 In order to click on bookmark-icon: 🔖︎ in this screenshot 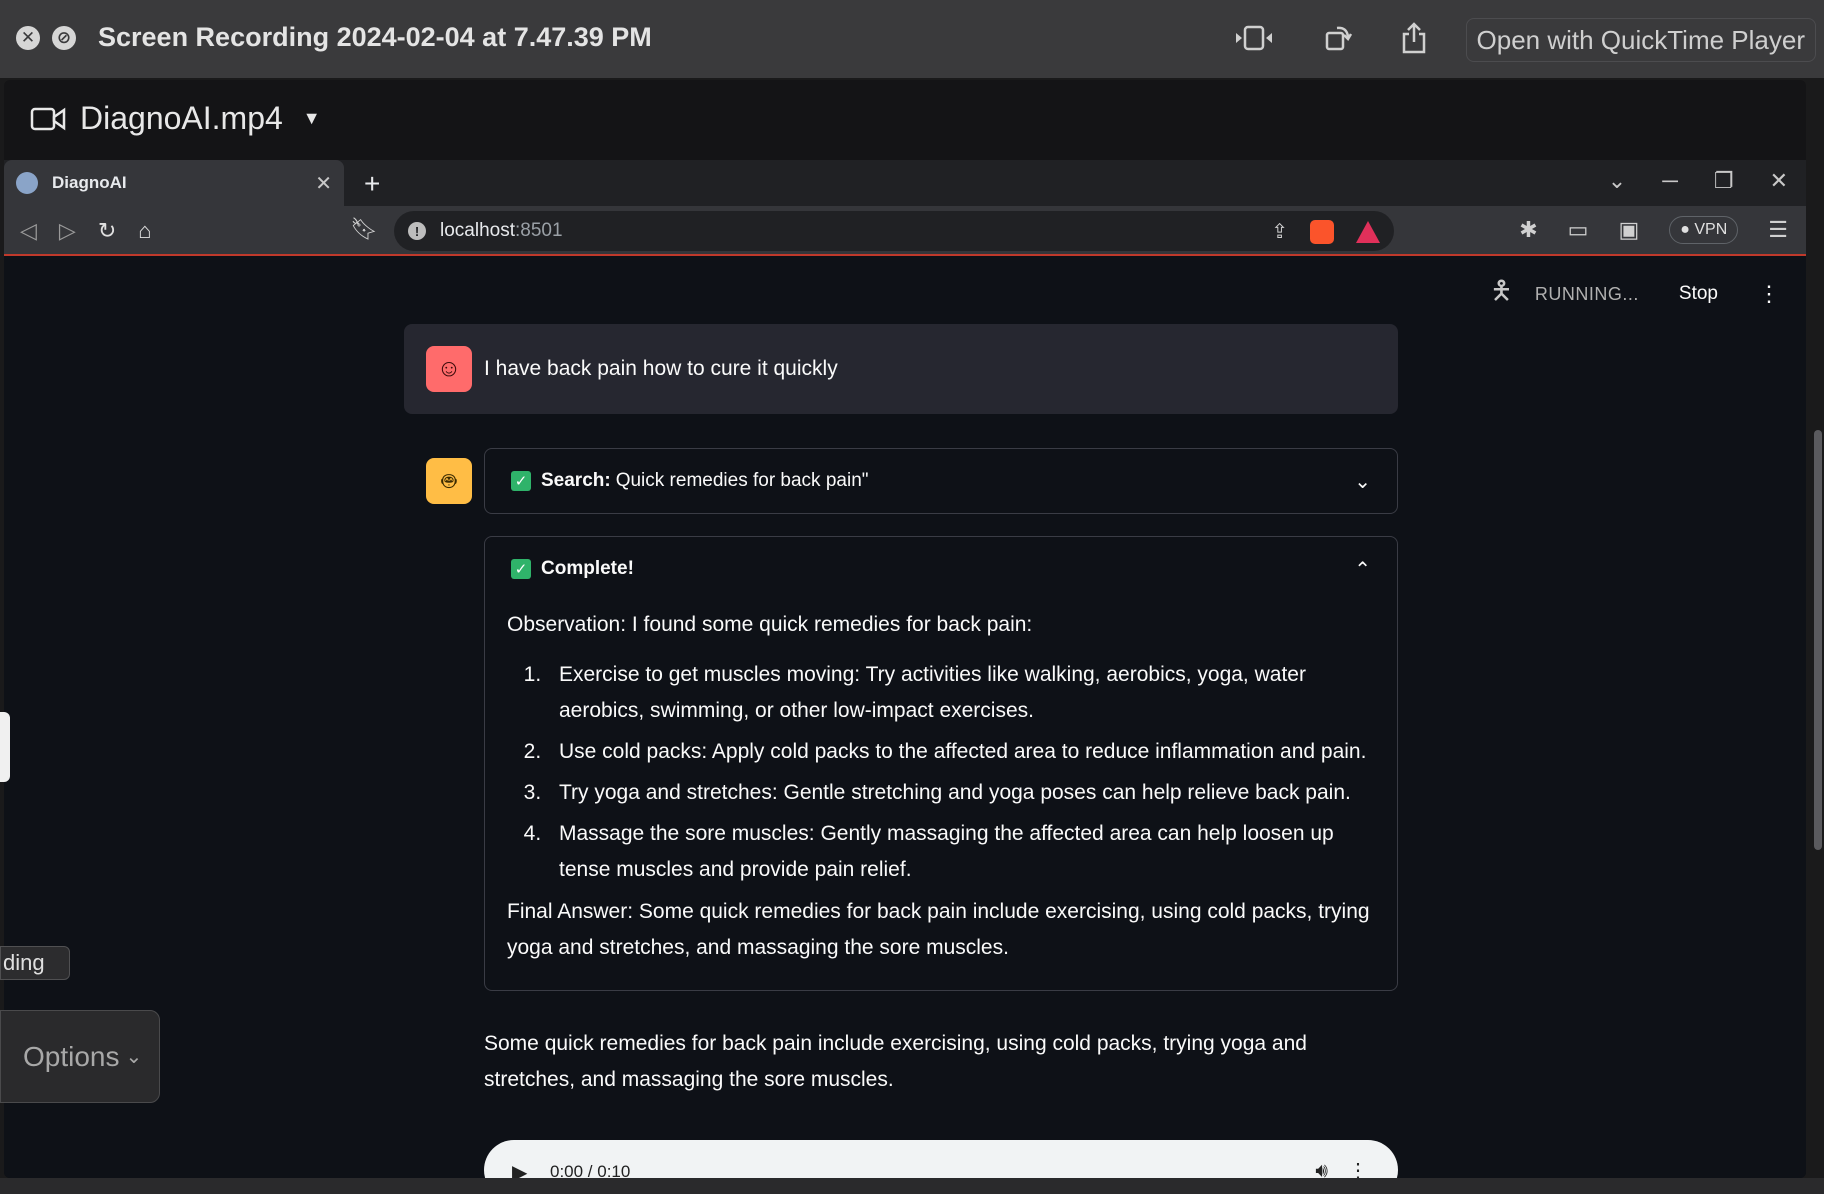, I will do `click(364, 229)`.